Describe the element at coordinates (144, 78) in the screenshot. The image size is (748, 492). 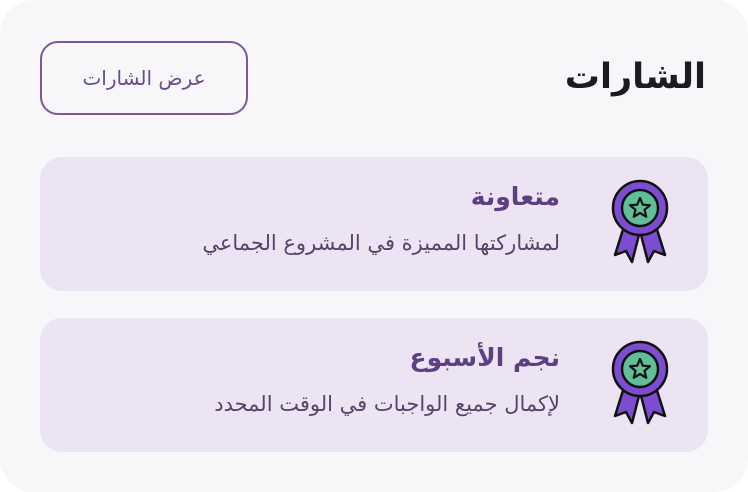
I see `view-badges-button: عرض الشارات` at that location.